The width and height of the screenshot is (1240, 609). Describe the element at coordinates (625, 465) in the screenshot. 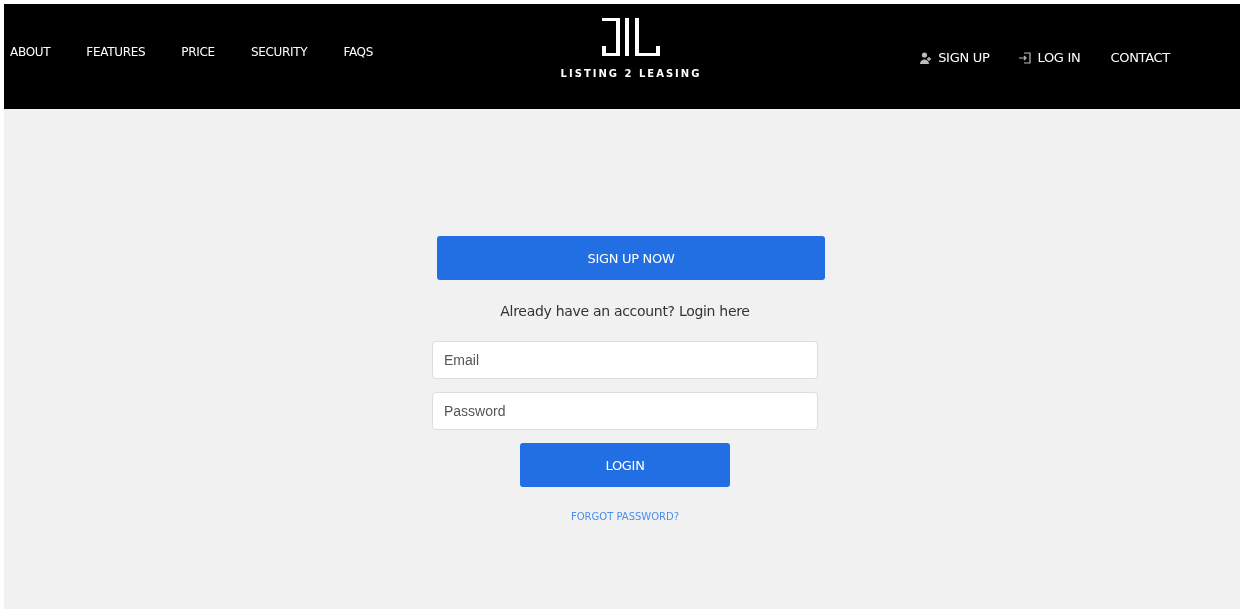

I see `login-button: LOGIN` at that location.